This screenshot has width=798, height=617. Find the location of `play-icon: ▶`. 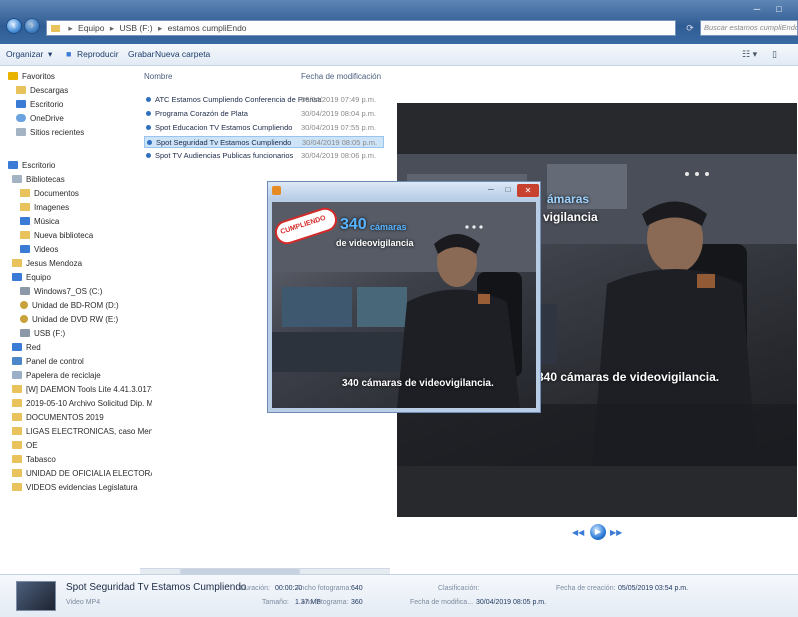

play-icon: ▶ is located at coordinates (598, 532).